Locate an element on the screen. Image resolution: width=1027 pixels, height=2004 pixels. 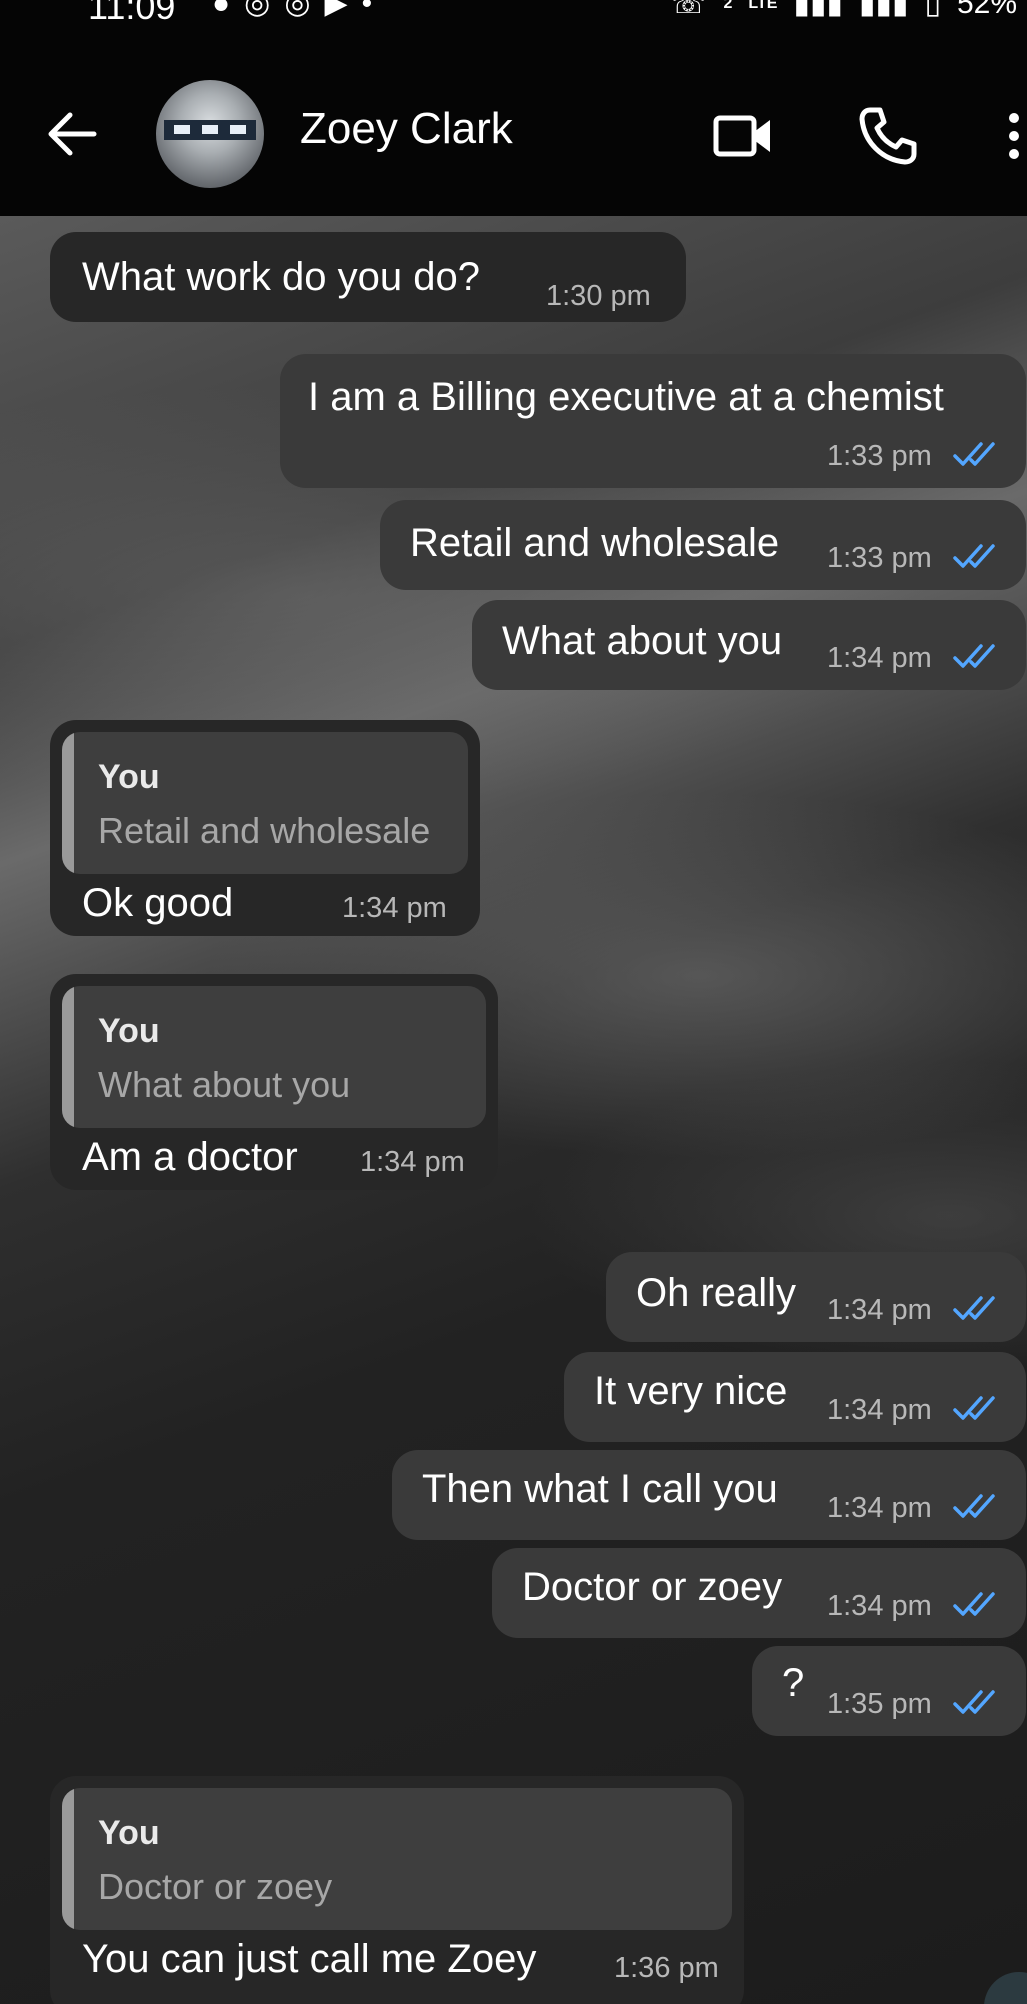
message-time: 1:36 pm is located at coordinates (666, 1968).